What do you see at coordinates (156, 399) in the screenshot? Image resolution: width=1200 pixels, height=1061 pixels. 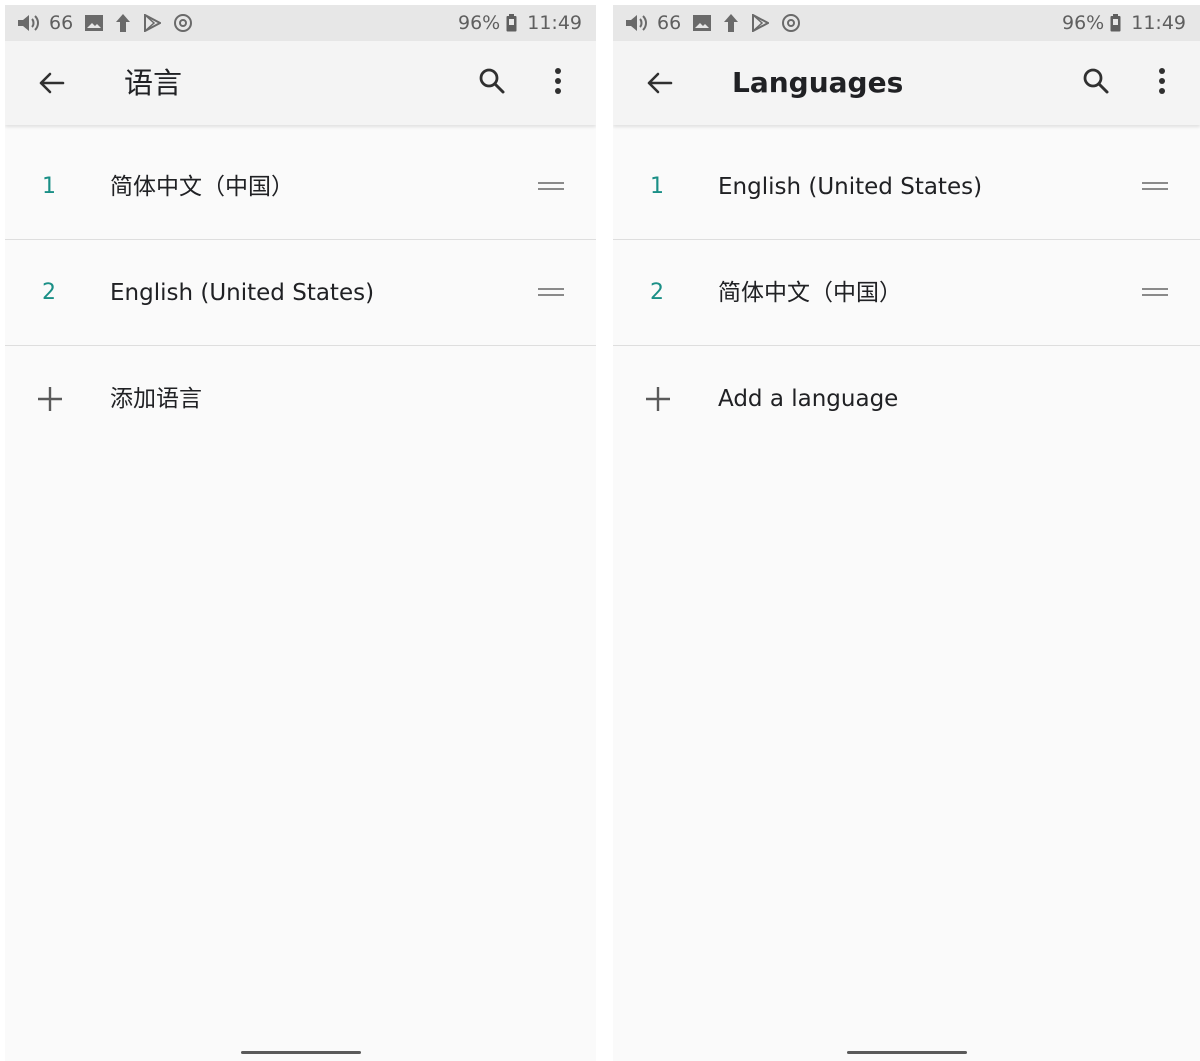 I see `add-language-label: 添加语言` at bounding box center [156, 399].